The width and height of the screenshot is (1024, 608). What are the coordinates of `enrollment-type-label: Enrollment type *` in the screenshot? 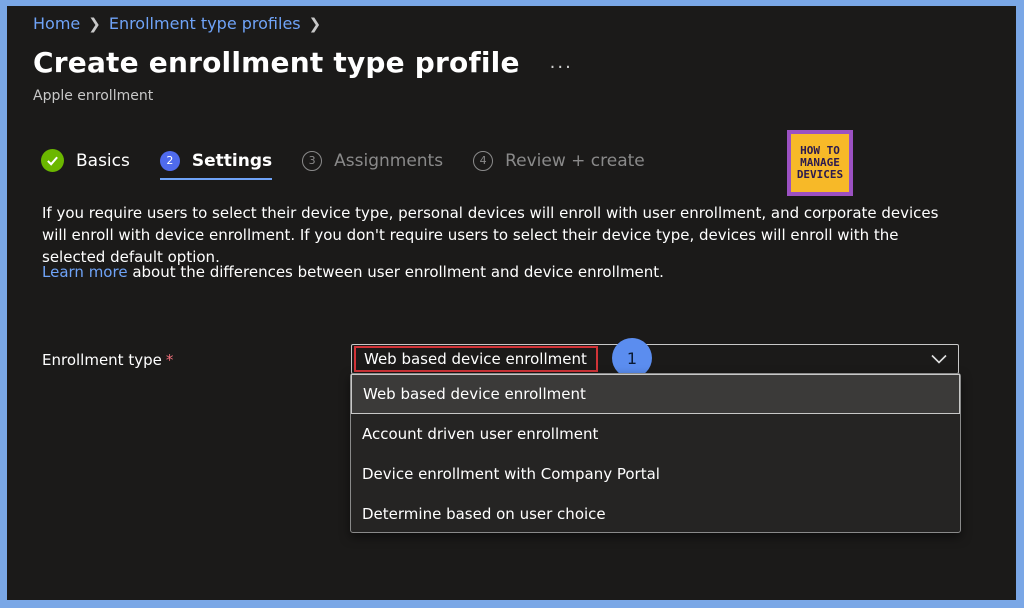 It's located at (107, 360).